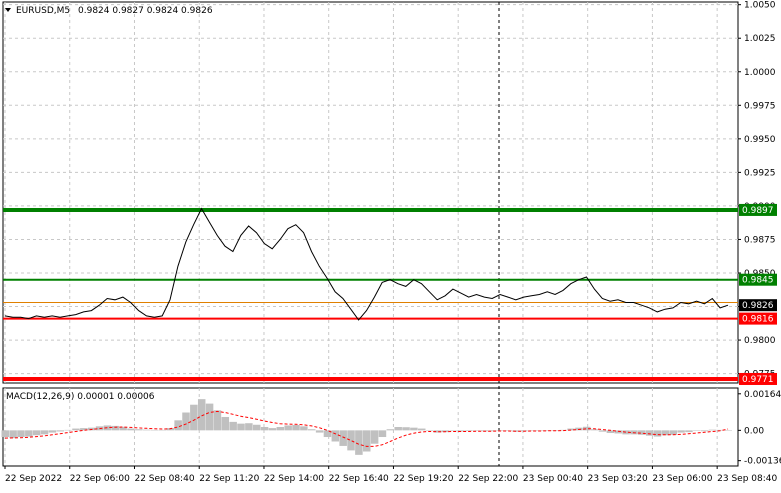 This screenshot has width=781, height=493. What do you see at coordinates (760, 106) in the screenshot?
I see `price-tick-label: 0.9975` at bounding box center [760, 106].